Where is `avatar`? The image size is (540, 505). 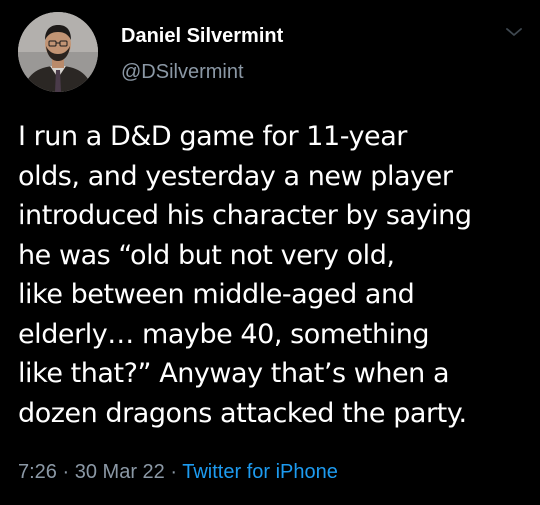 avatar is located at coordinates (58, 52).